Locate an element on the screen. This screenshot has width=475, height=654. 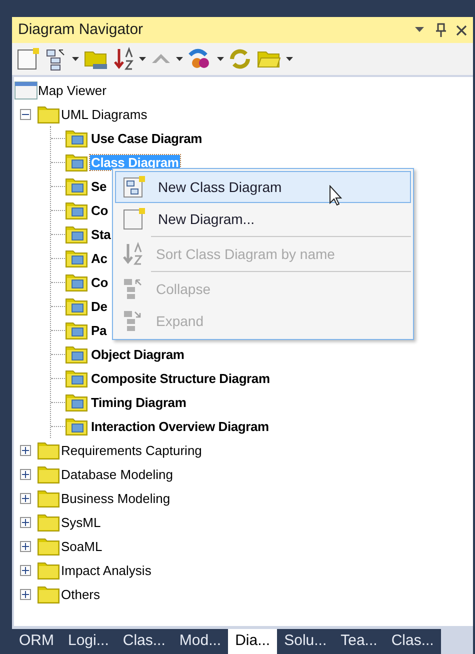
tree-item: De is located at coordinates (99, 306).